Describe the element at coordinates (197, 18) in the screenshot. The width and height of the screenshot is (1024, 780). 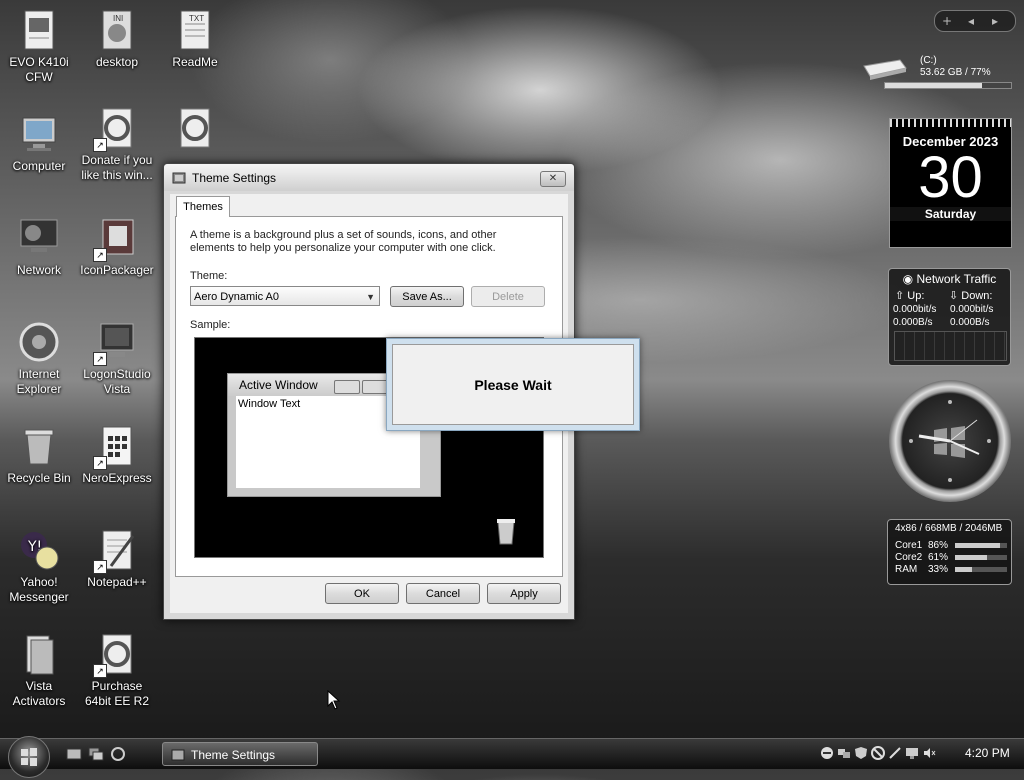
I see `txt-badge: TXT` at that location.